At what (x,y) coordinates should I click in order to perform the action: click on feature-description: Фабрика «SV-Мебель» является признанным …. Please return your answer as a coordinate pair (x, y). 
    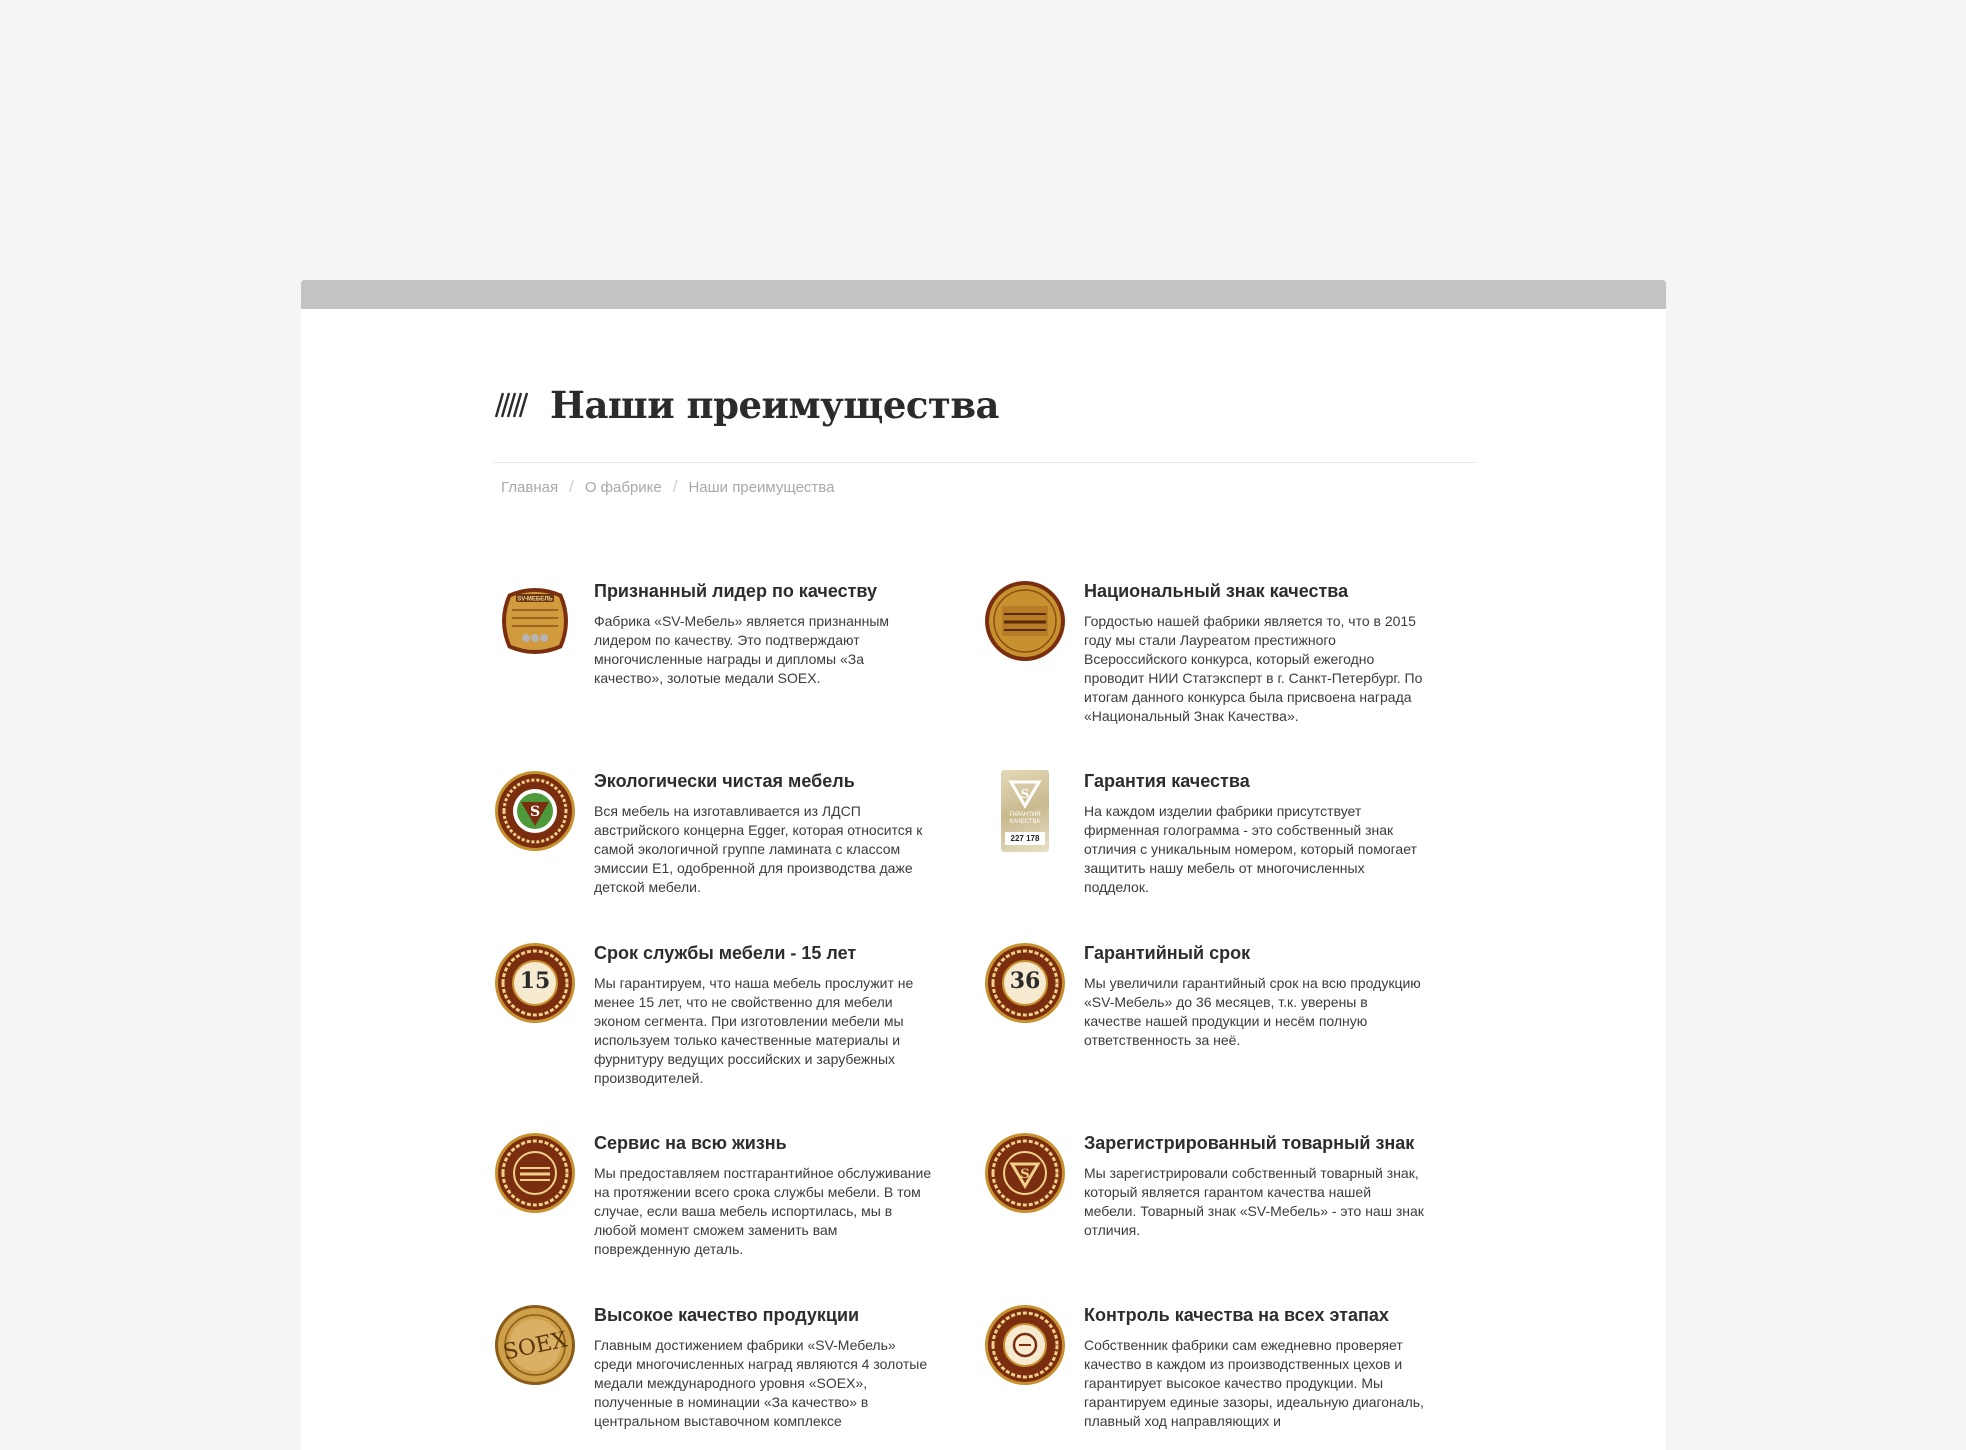
    Looking at the image, I should click on (742, 649).